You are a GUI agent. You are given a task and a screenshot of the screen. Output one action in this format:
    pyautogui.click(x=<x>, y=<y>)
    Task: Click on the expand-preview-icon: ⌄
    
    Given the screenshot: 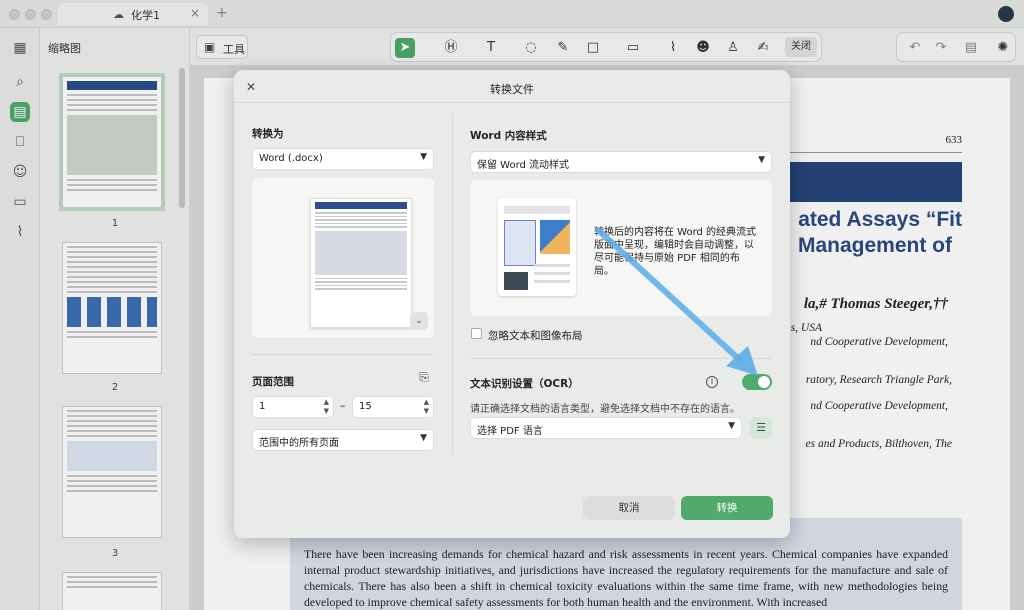 What is the action you would take?
    pyautogui.click(x=419, y=321)
    